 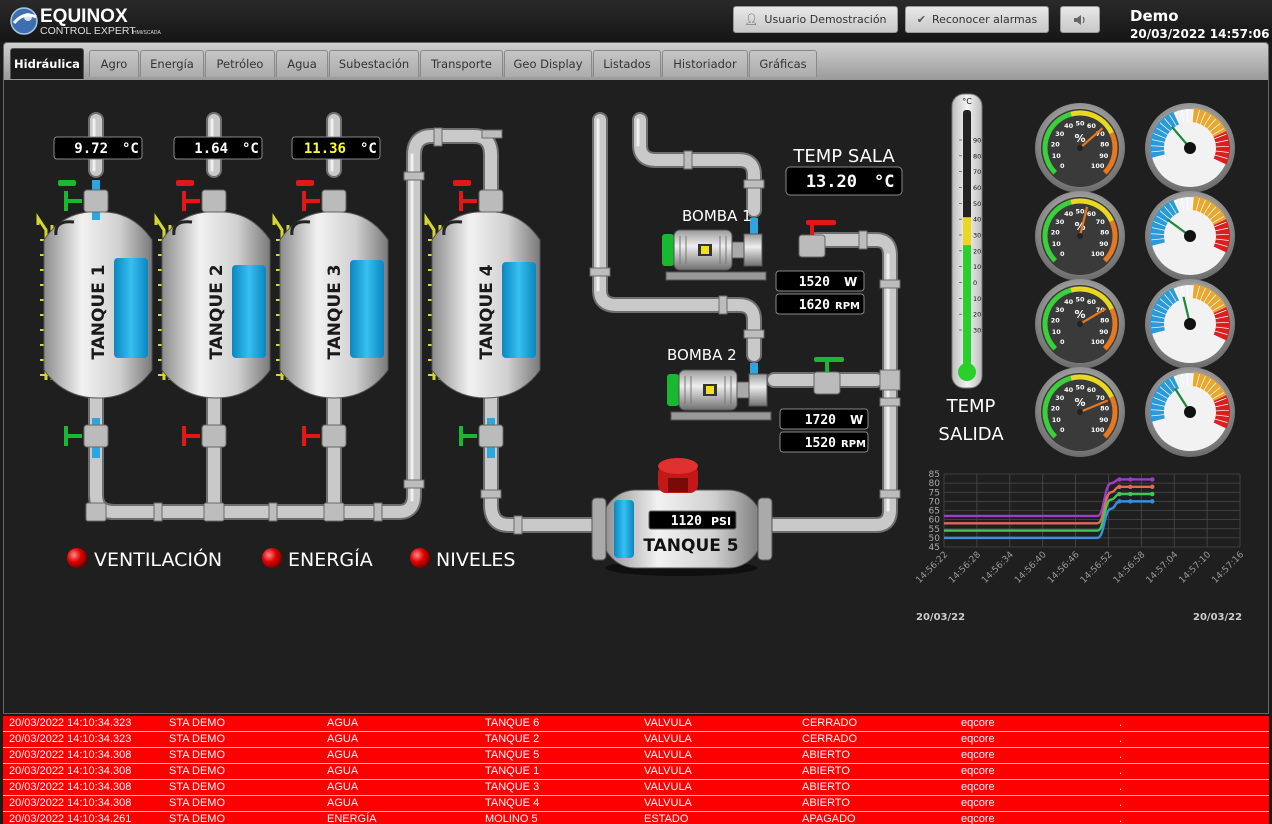 What do you see at coordinates (847, 306) in the screenshot?
I see `pump-1-speed-unit: RPM` at bounding box center [847, 306].